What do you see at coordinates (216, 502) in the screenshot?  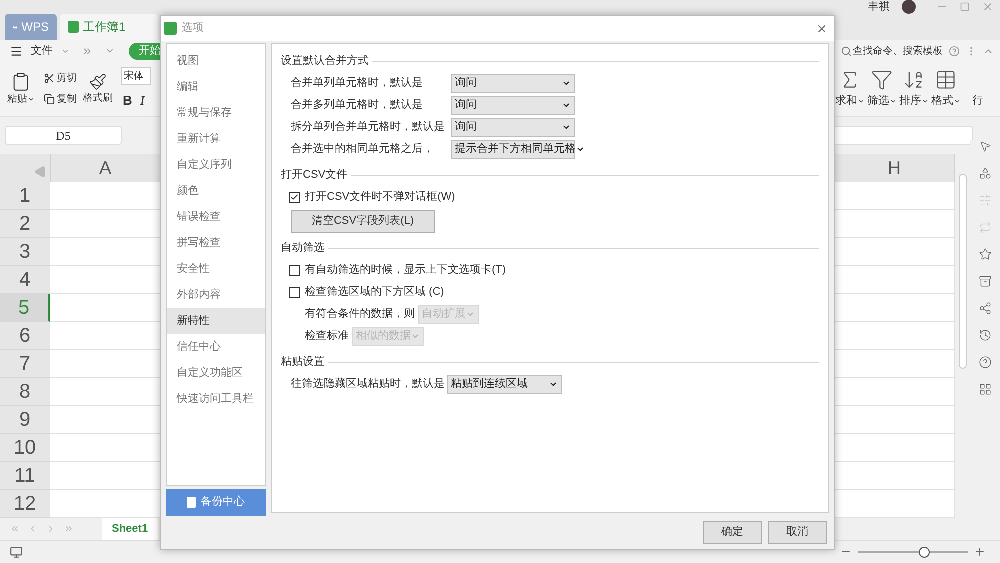 I see `backup-center-button: 备份中心` at bounding box center [216, 502].